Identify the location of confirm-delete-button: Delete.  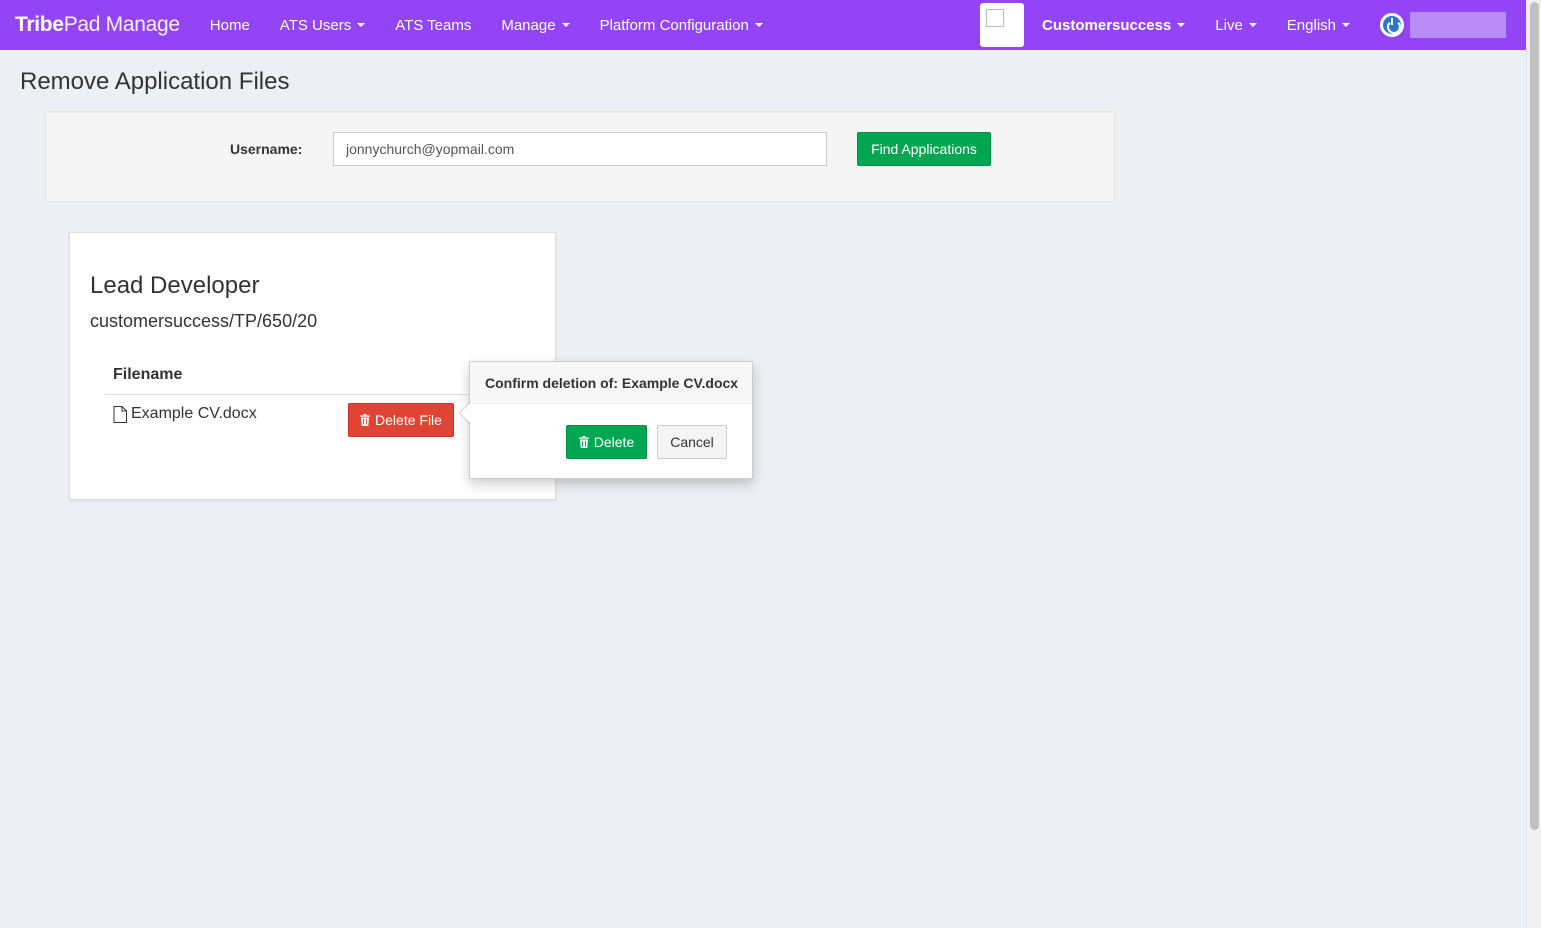
(606, 442).